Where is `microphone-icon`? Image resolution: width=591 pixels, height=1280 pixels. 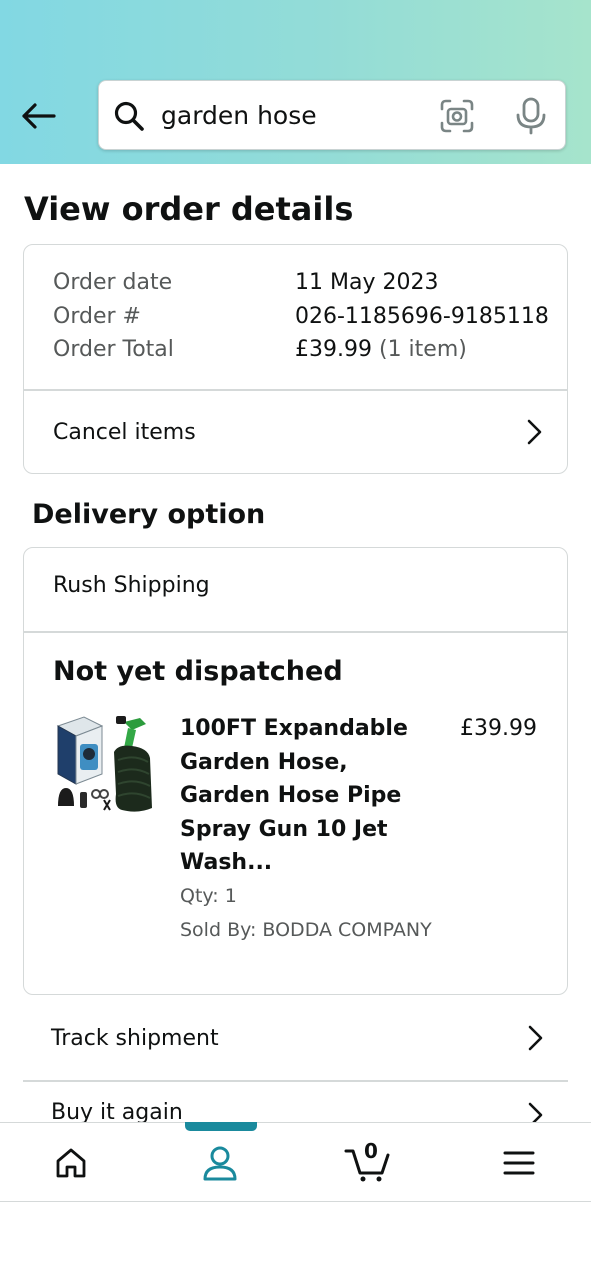 microphone-icon is located at coordinates (531, 116).